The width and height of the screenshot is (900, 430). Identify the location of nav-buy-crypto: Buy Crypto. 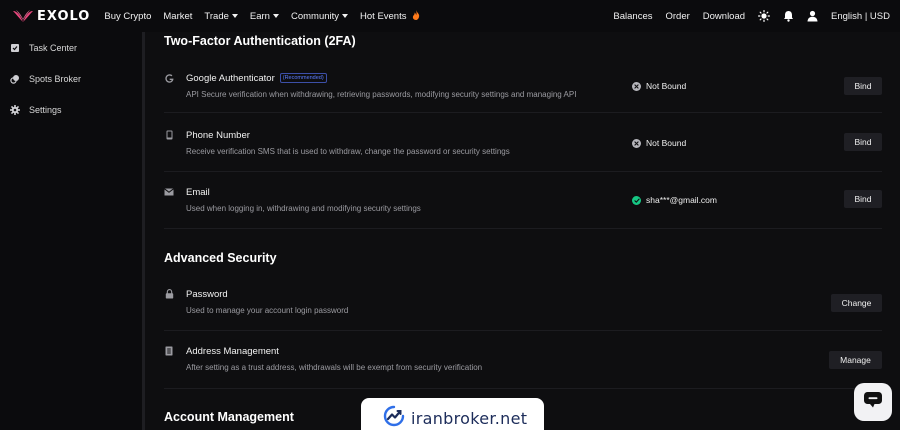
(127, 16).